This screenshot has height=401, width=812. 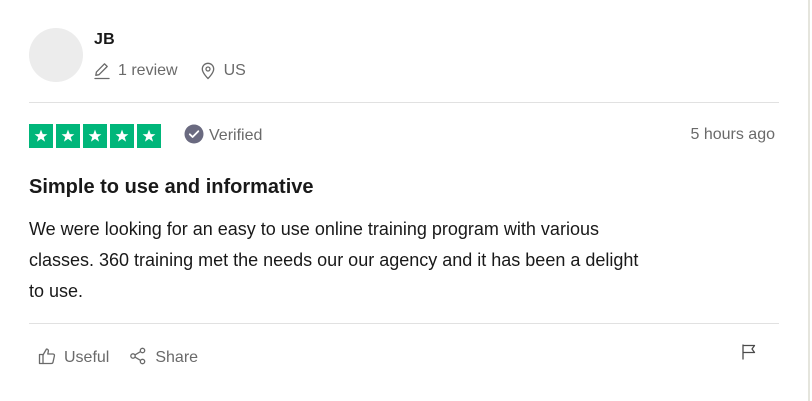 What do you see at coordinates (208, 71) in the screenshot?
I see `location-pin-icon` at bounding box center [208, 71].